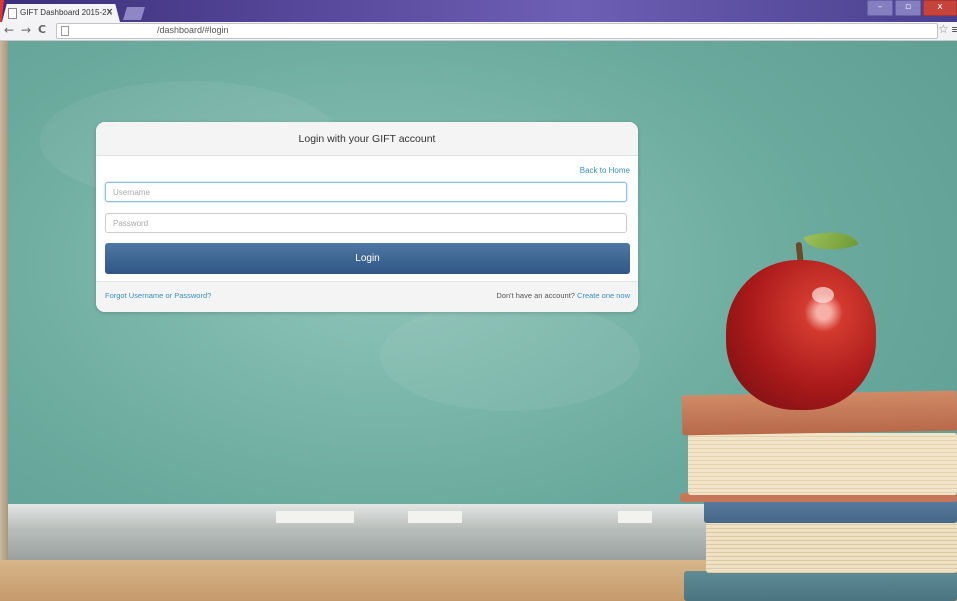 This screenshot has height=601, width=957. I want to click on browser-toolbar: ← → C /dashboard/#login ☆ ≡, so click(478, 31).